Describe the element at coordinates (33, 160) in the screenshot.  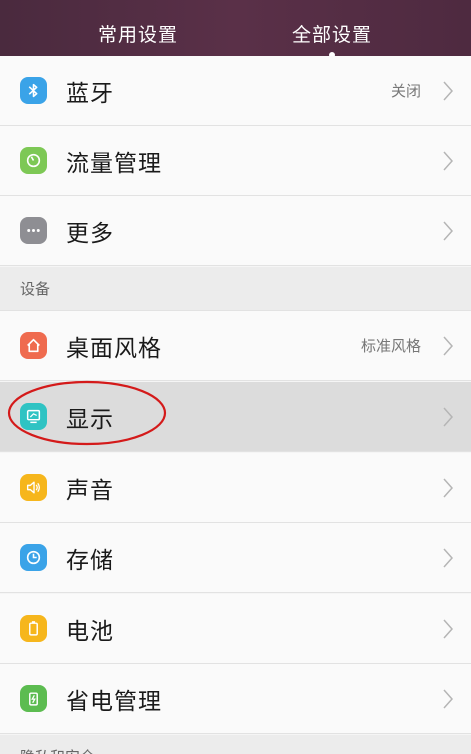
I see `data-usage-icon` at that location.